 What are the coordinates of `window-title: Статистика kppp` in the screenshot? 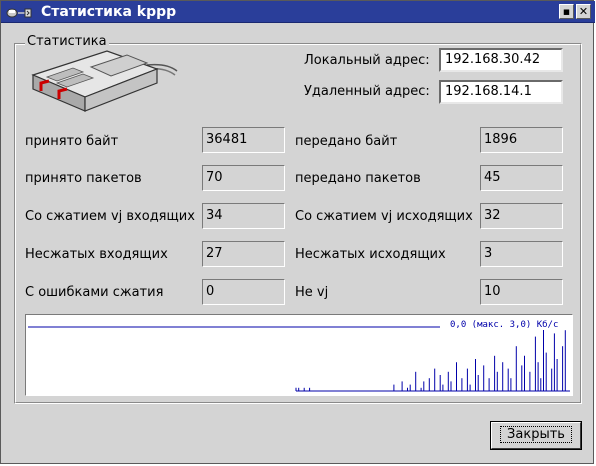 It's located at (109, 12).